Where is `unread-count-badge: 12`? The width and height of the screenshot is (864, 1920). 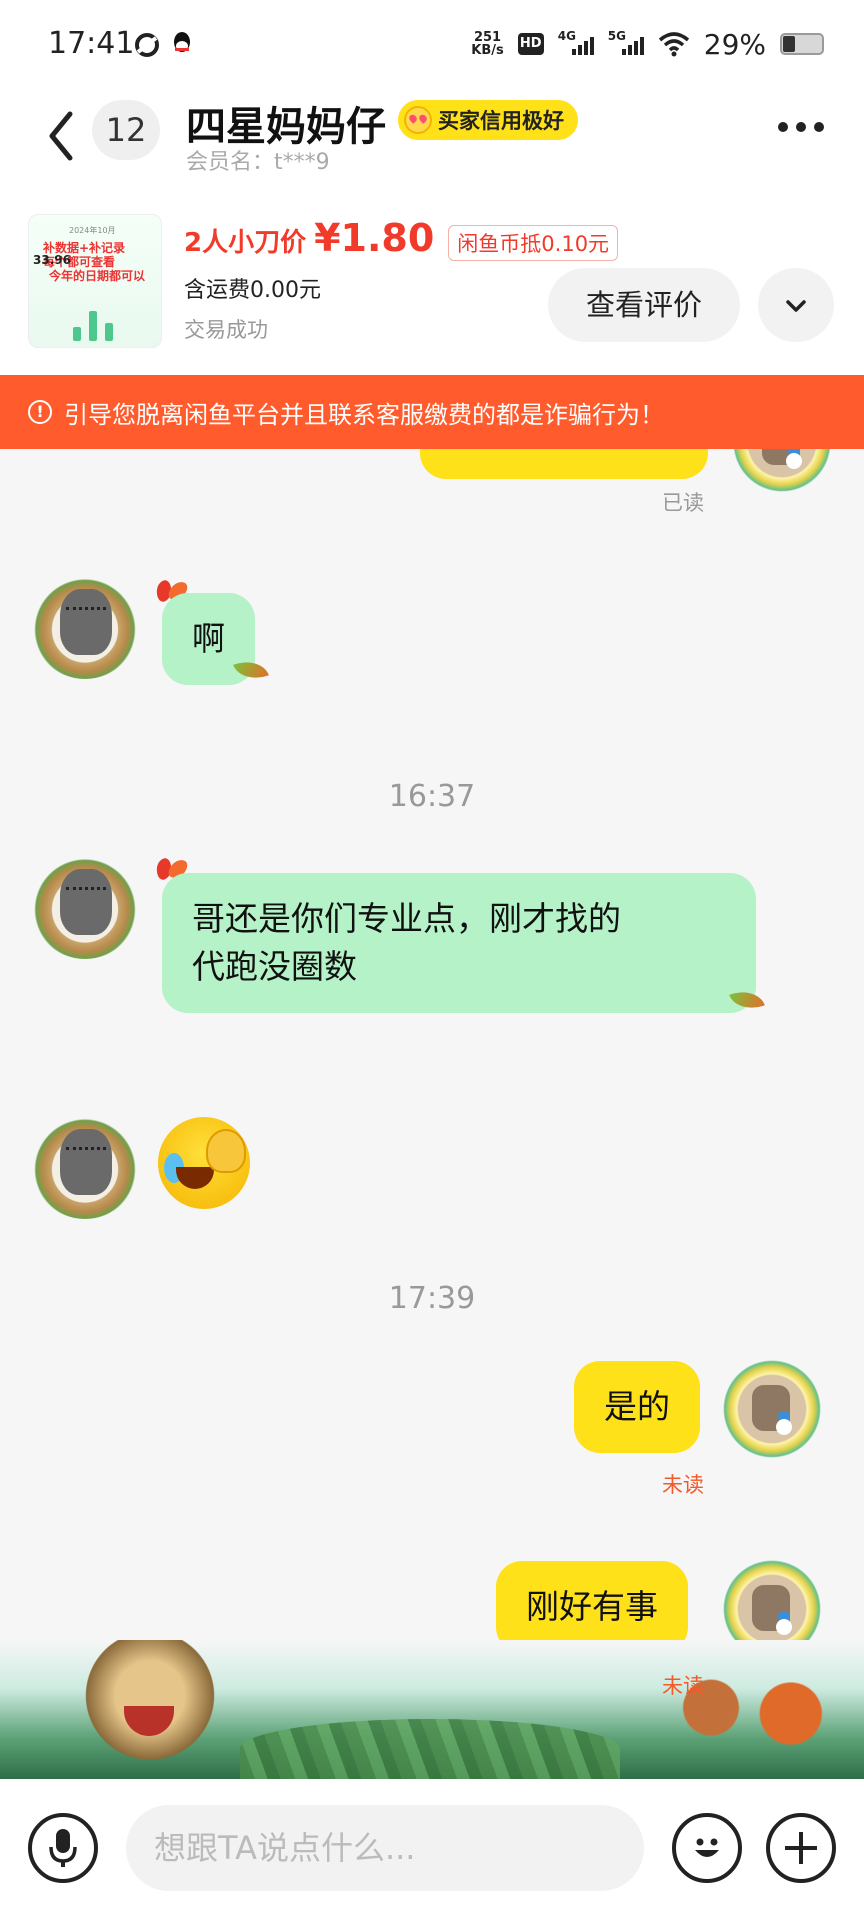 unread-count-badge: 12 is located at coordinates (126, 130).